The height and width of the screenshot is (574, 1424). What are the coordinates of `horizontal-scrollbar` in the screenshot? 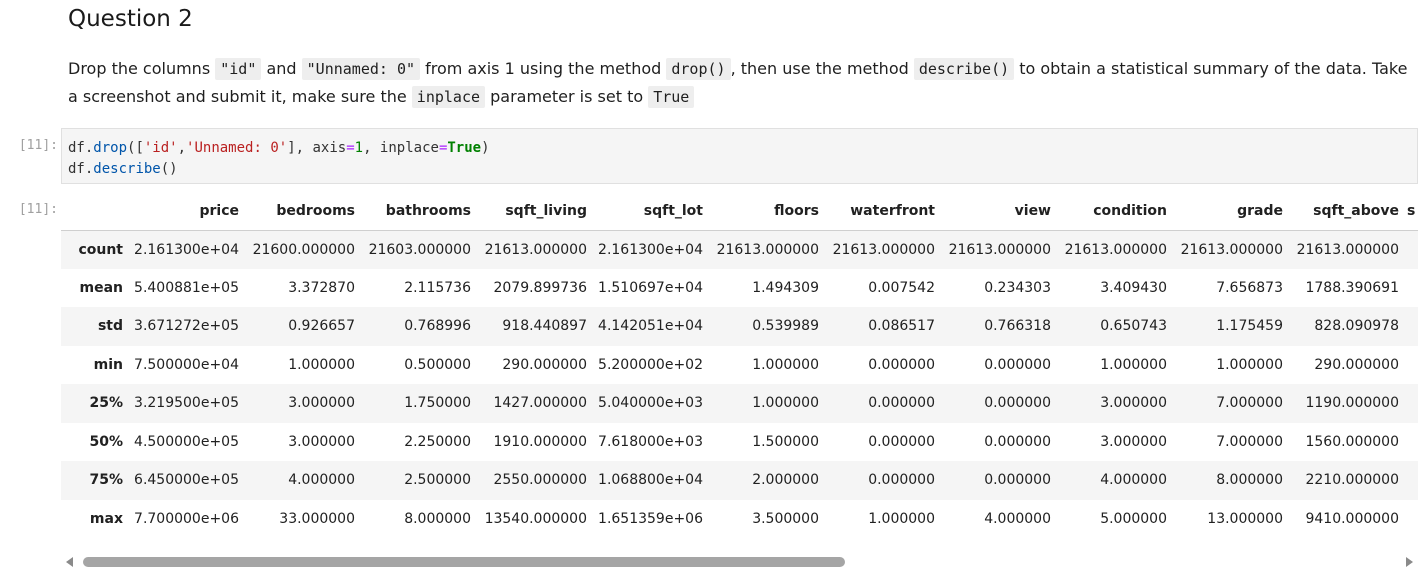 It's located at (739, 562).